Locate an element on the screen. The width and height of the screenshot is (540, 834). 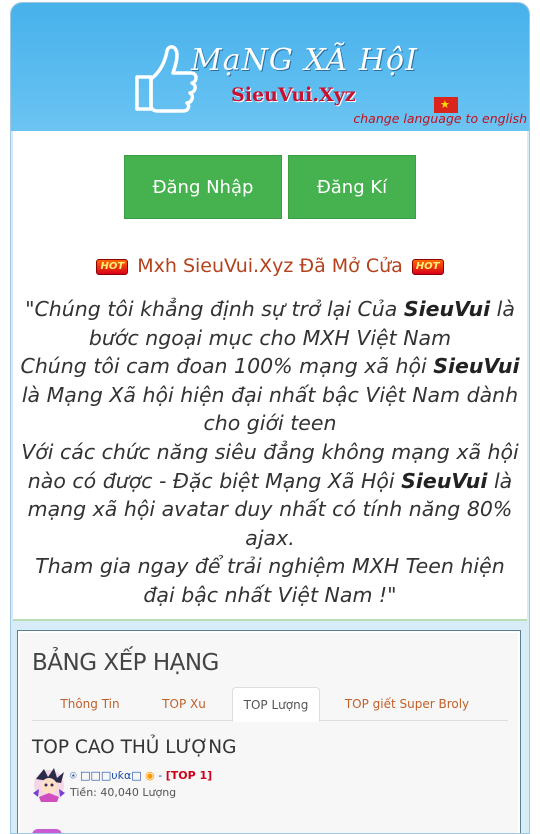
ranking-subtitle: TOP CAO THỦ LƯỢNG is located at coordinates (134, 747).